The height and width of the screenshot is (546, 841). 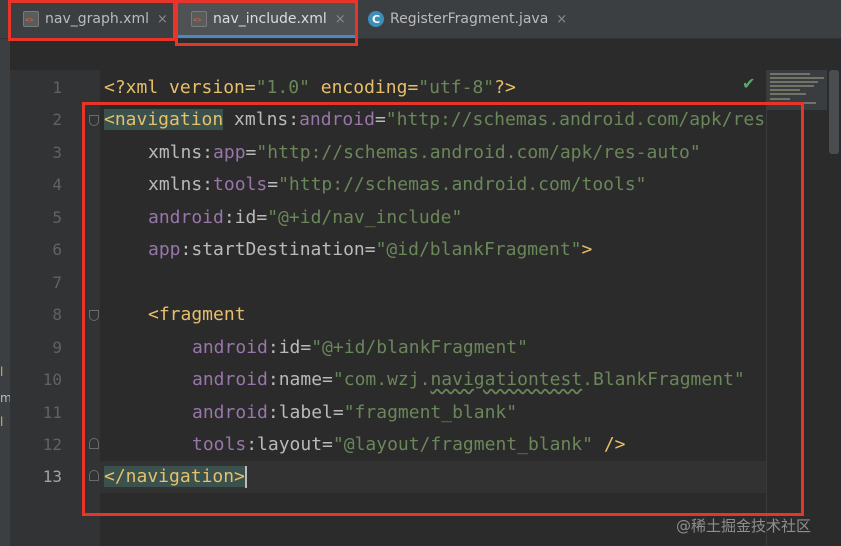 I want to click on line-number: 10, so click(x=36, y=380).